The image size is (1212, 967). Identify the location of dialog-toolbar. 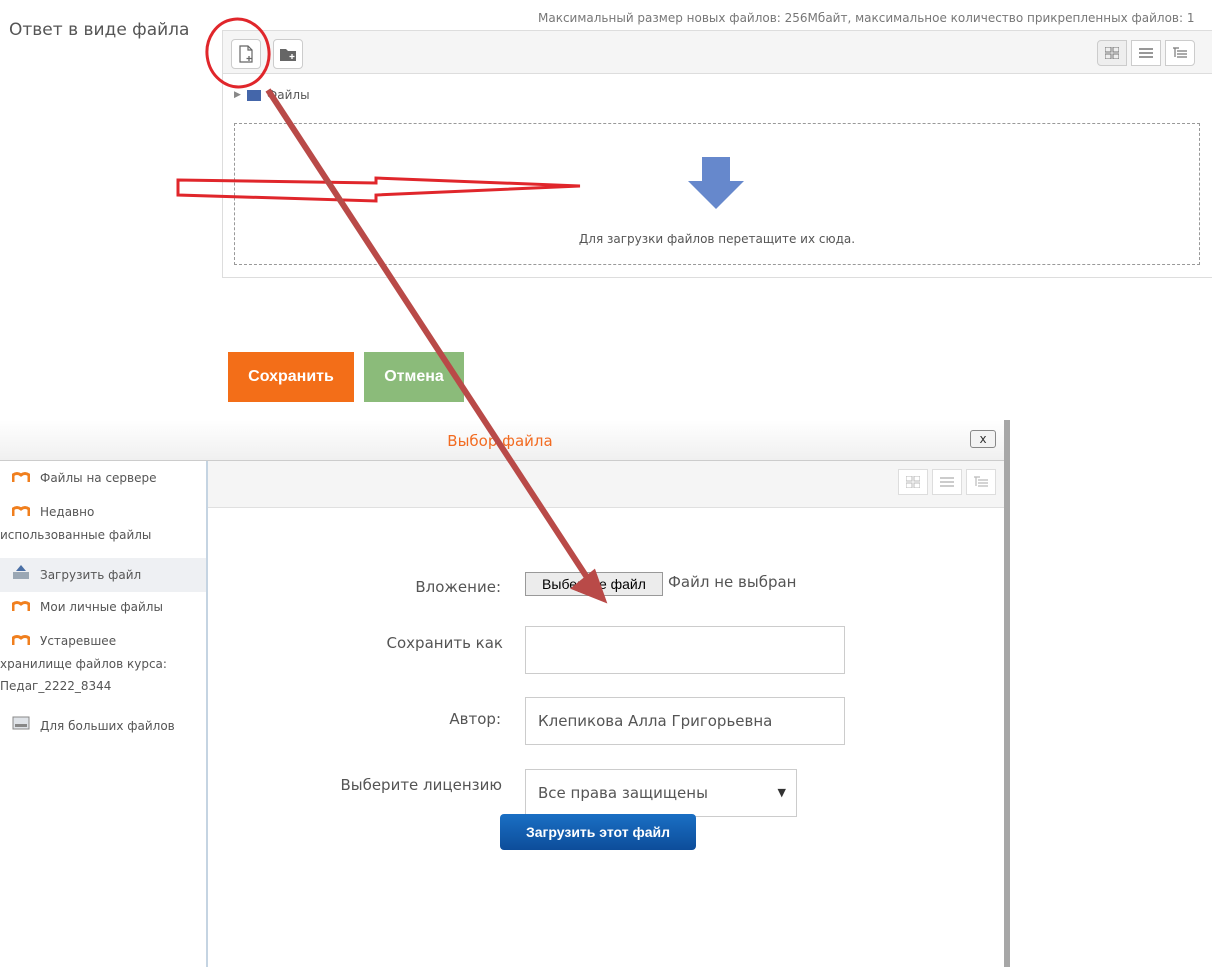
(606, 484).